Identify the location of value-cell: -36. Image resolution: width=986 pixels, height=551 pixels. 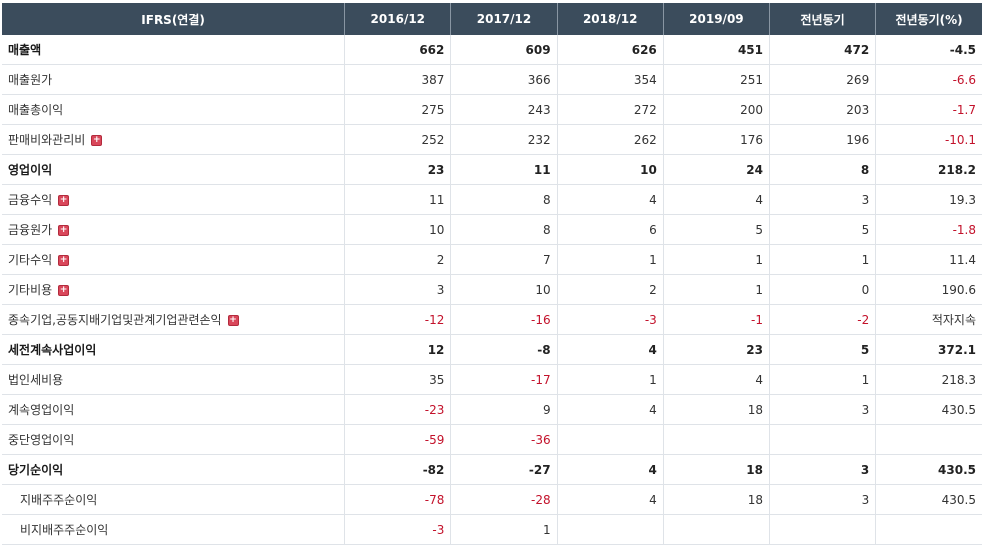
(504, 439).